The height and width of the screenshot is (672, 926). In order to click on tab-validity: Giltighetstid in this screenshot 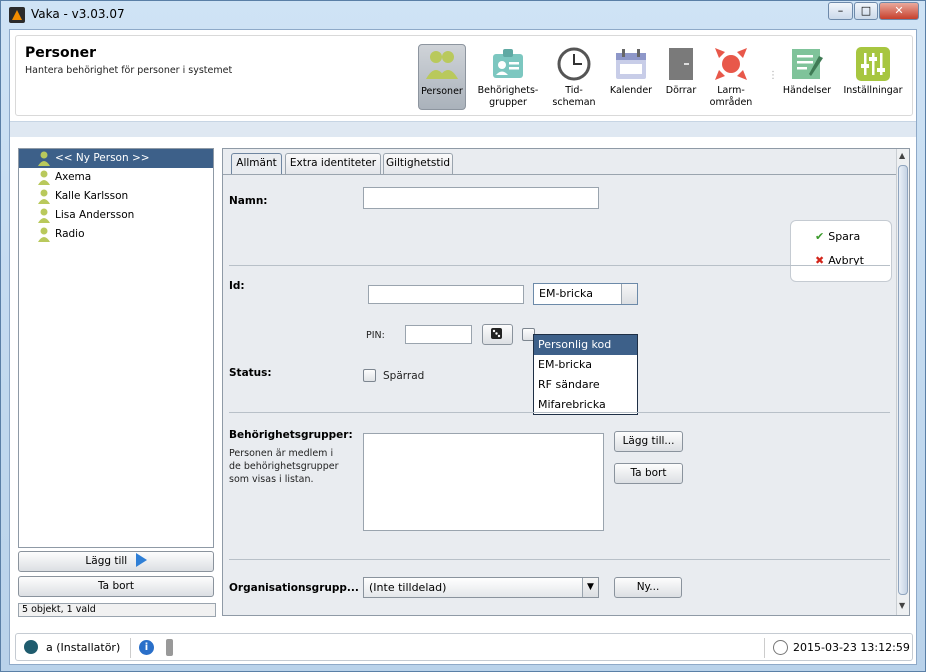, I will do `click(418, 163)`.